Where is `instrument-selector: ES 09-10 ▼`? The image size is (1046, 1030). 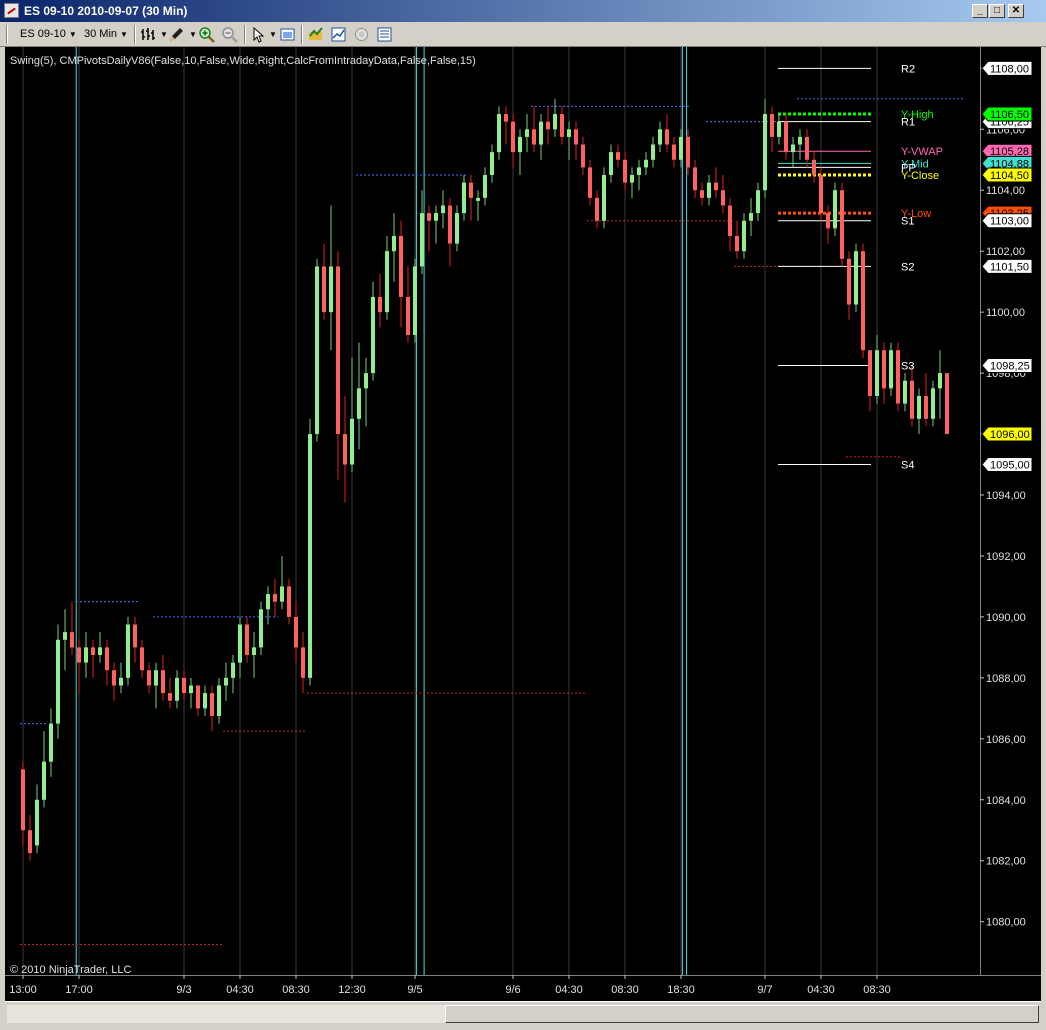
instrument-selector: ES 09-10 ▼ is located at coordinates (48, 34).